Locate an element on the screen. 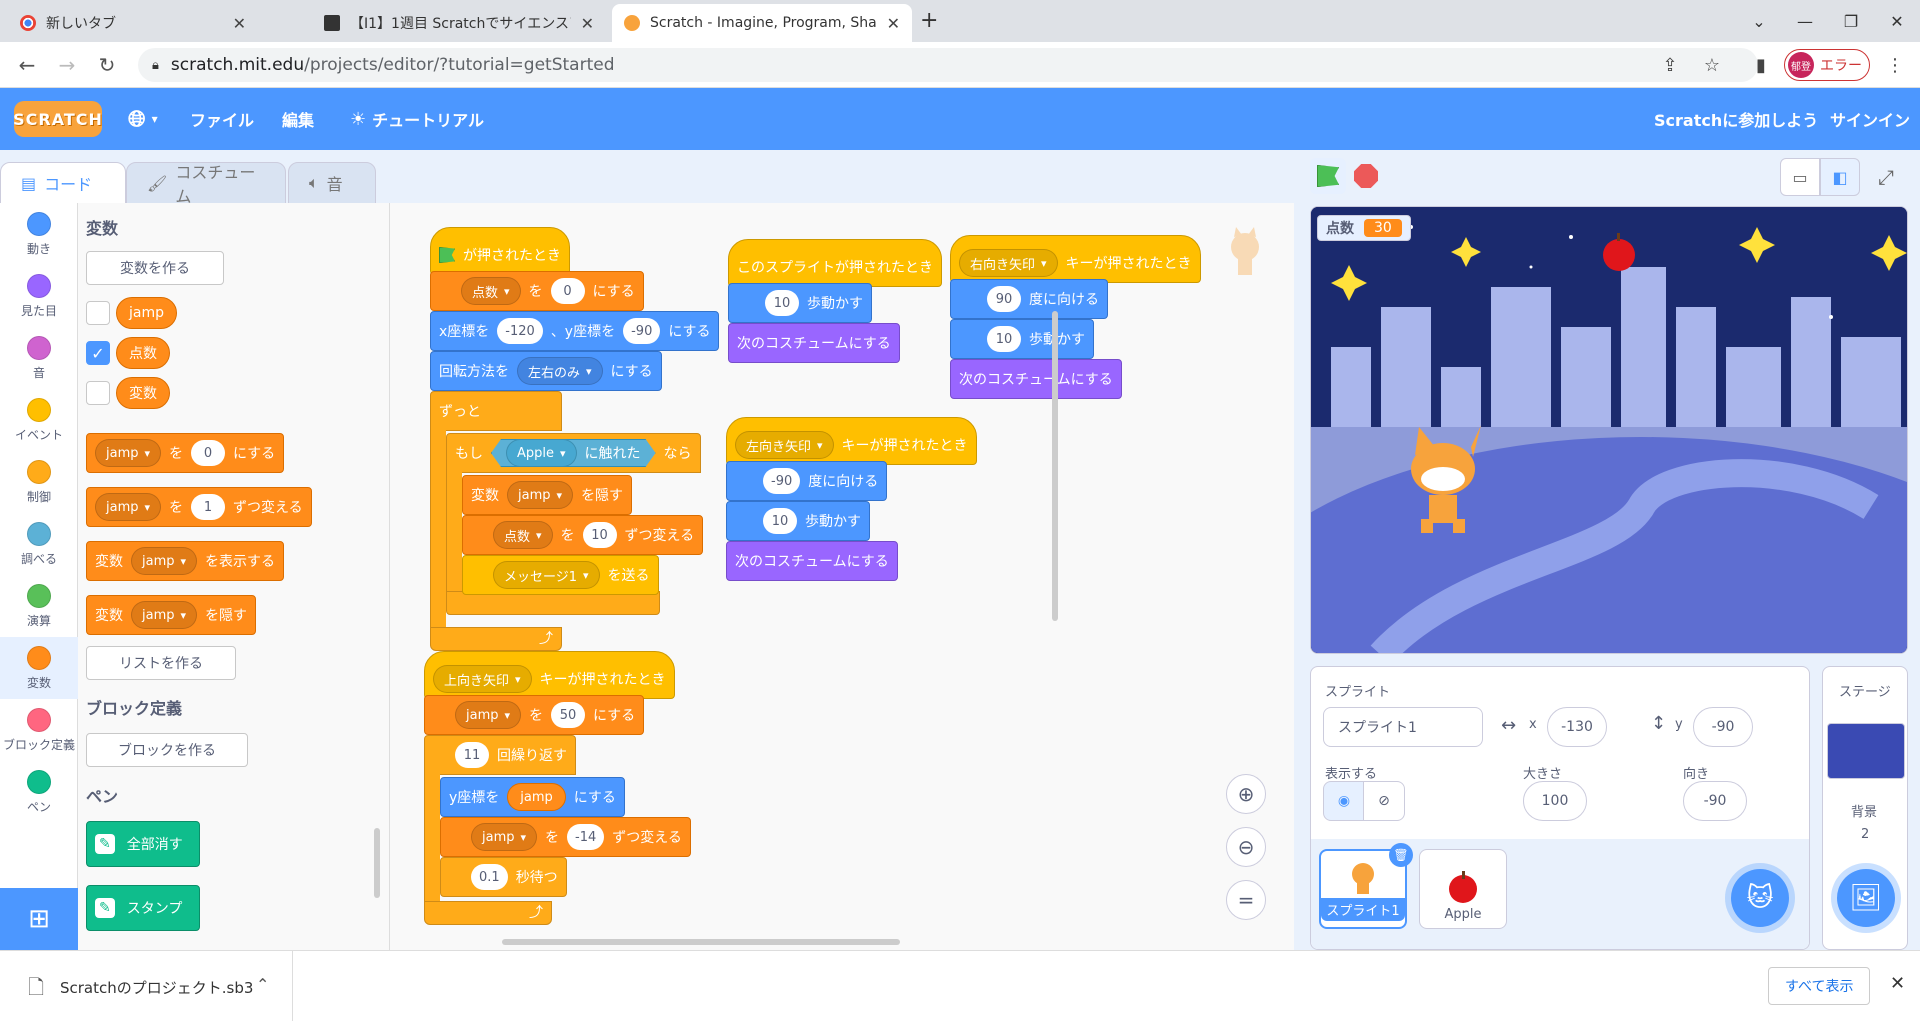  tutorial-menu: ☀ チュートリアル is located at coordinates (417, 119).